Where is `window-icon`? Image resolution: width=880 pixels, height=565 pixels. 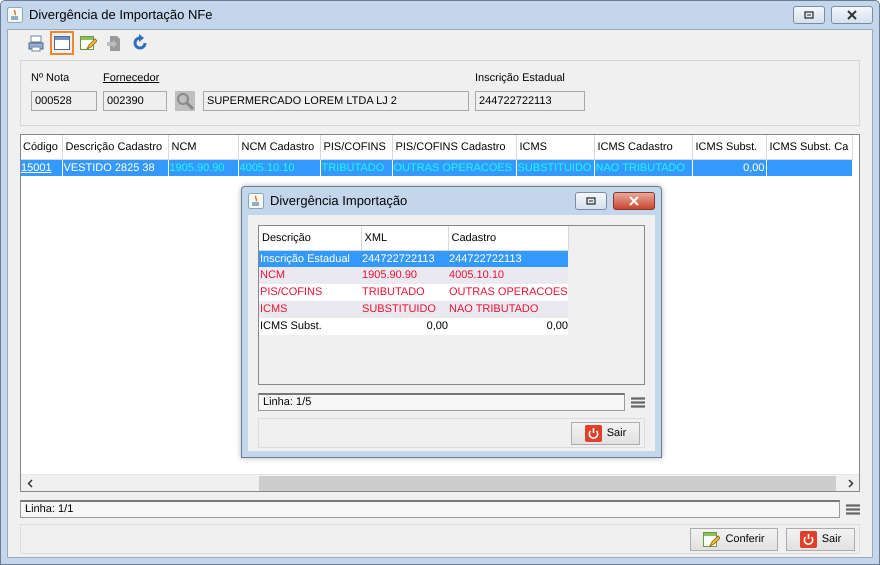 window-icon is located at coordinates (62, 43).